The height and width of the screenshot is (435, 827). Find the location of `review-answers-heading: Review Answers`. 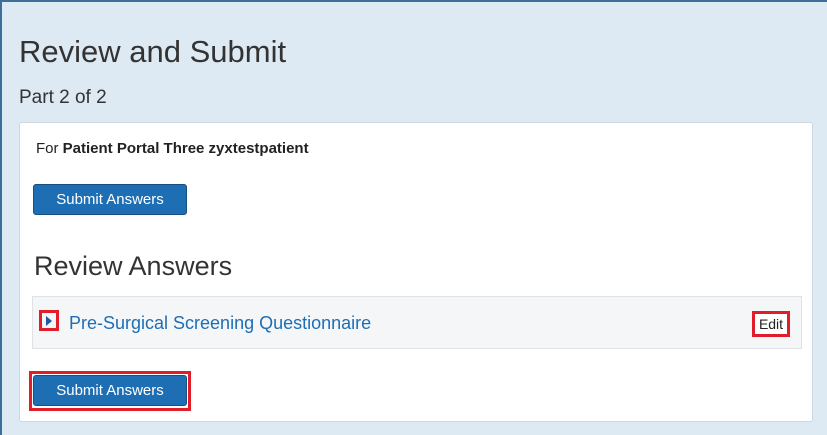

review-answers-heading: Review Answers is located at coordinates (133, 266).